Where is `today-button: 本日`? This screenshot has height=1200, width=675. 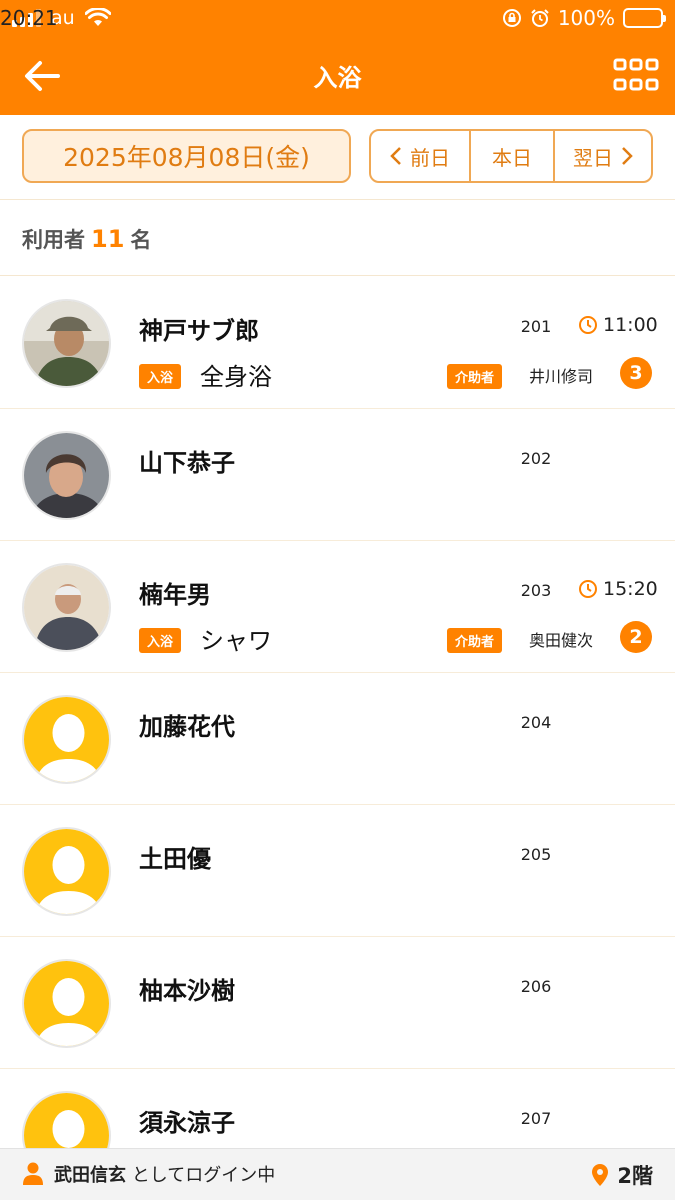 today-button: 本日 is located at coordinates (511, 156).